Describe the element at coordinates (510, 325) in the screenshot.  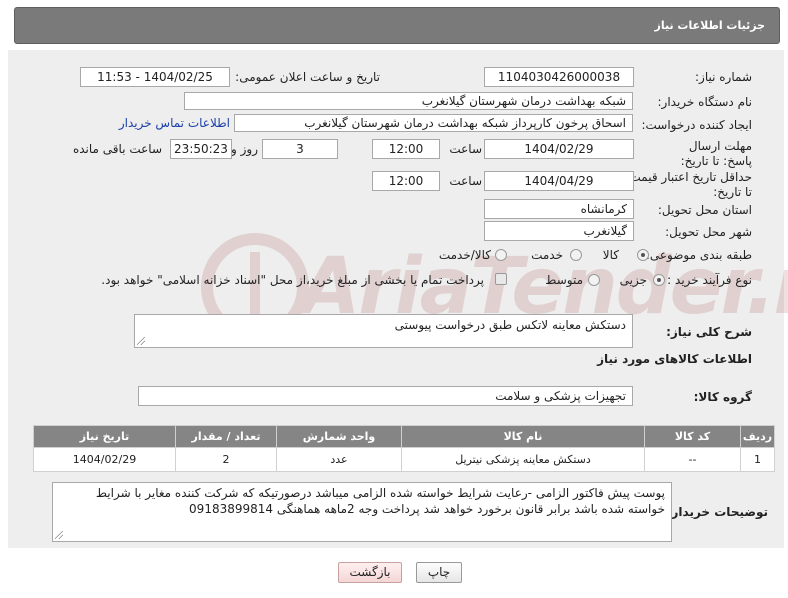
I see `description-text: دستکش معاینه لاتکس طبق درخواست پیوستی` at that location.